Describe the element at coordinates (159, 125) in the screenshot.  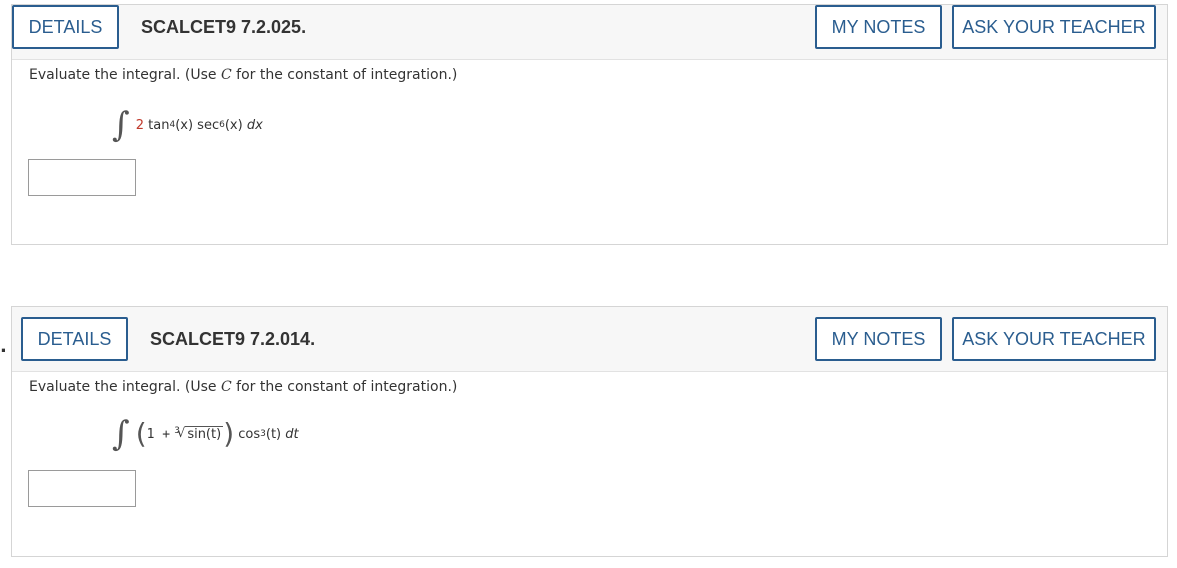
I see `function-name: tan` at that location.